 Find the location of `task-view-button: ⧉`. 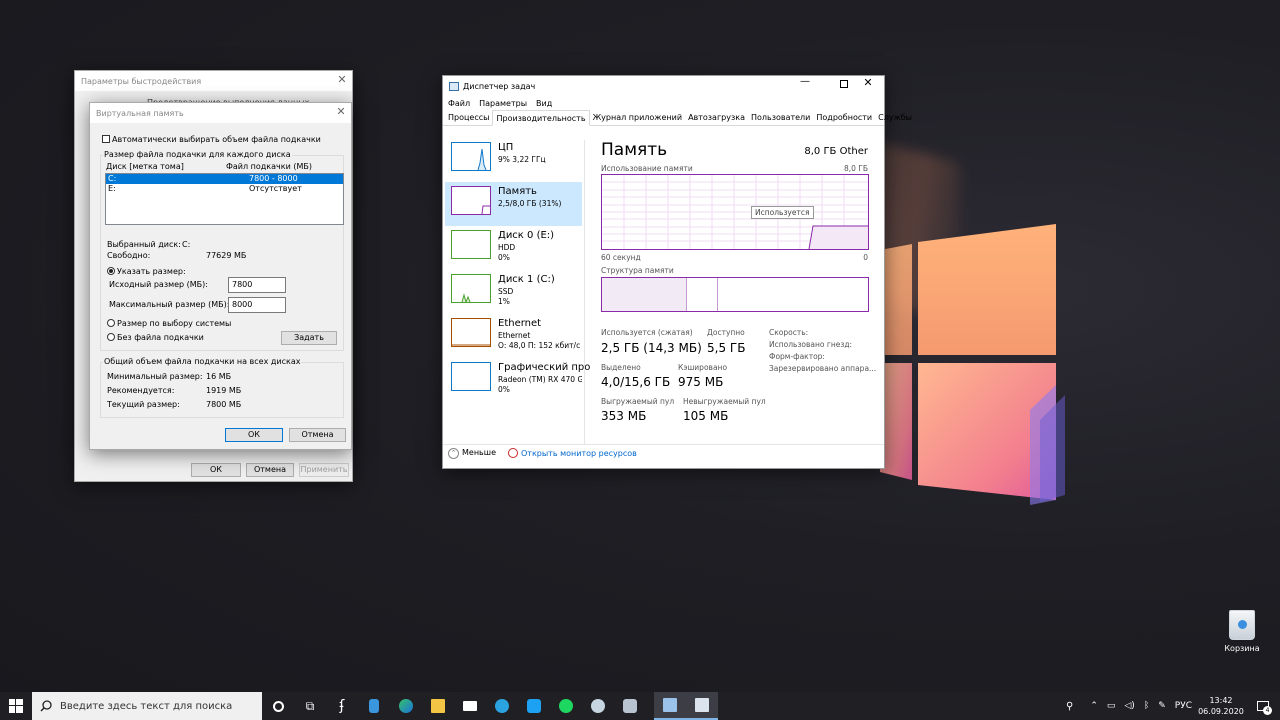

task-view-button: ⧉ is located at coordinates (310, 706).